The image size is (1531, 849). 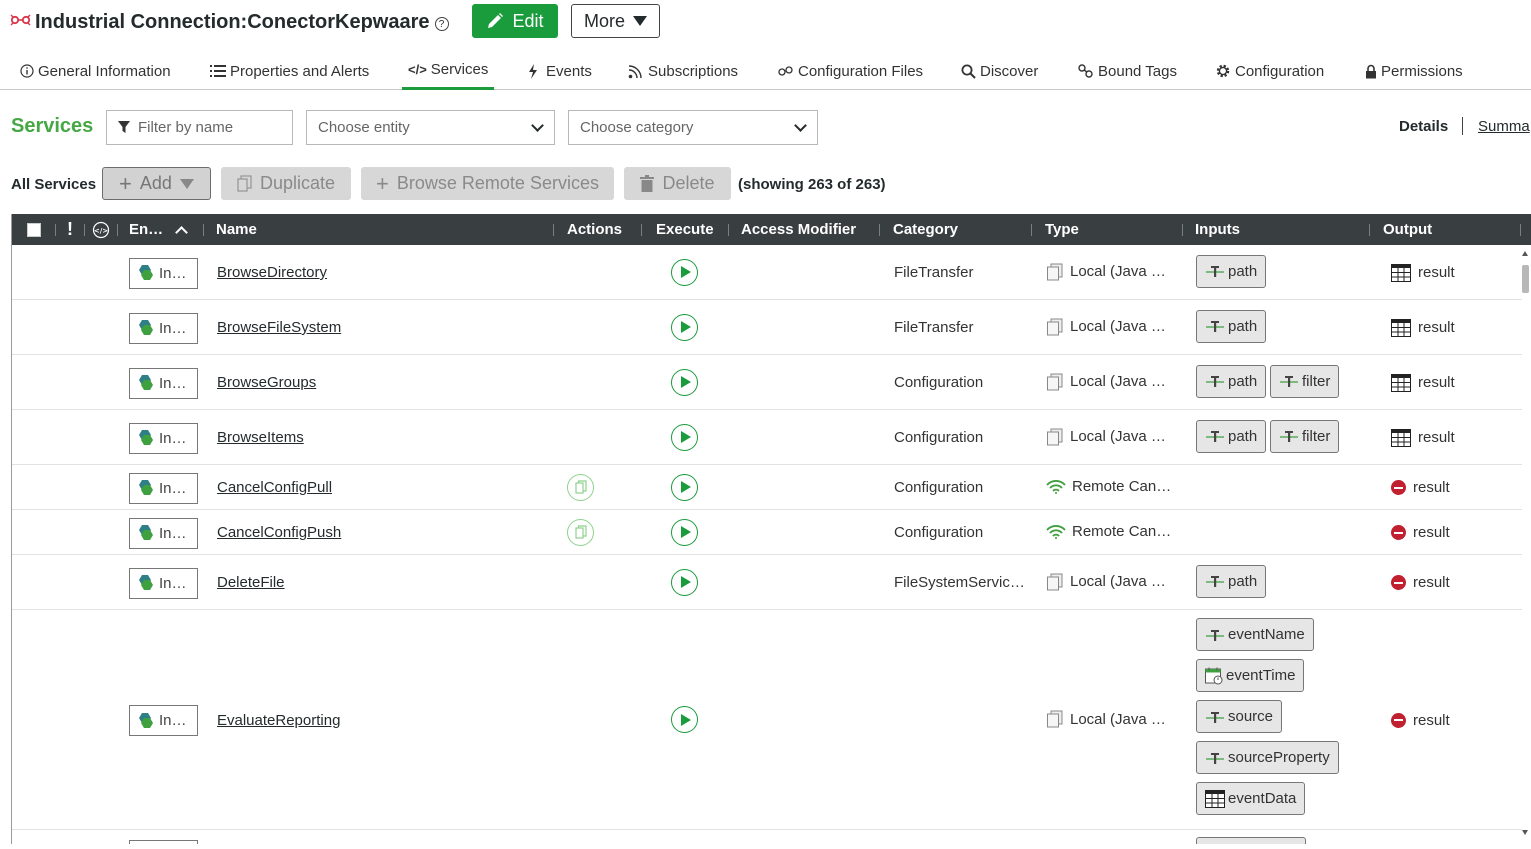 What do you see at coordinates (448, 71) in the screenshot?
I see `tab-services: </> Services` at bounding box center [448, 71].